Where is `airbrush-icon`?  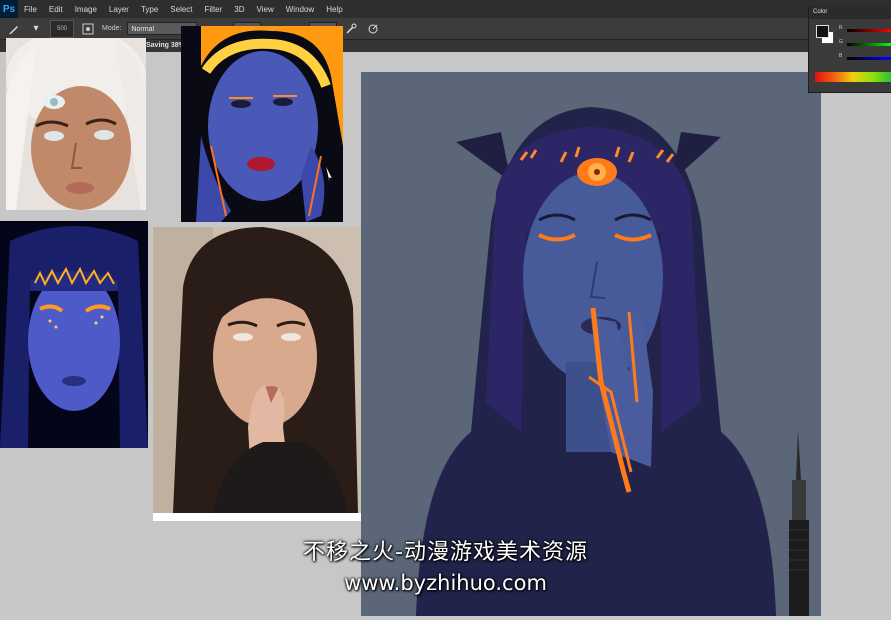 airbrush-icon is located at coordinates (351, 29).